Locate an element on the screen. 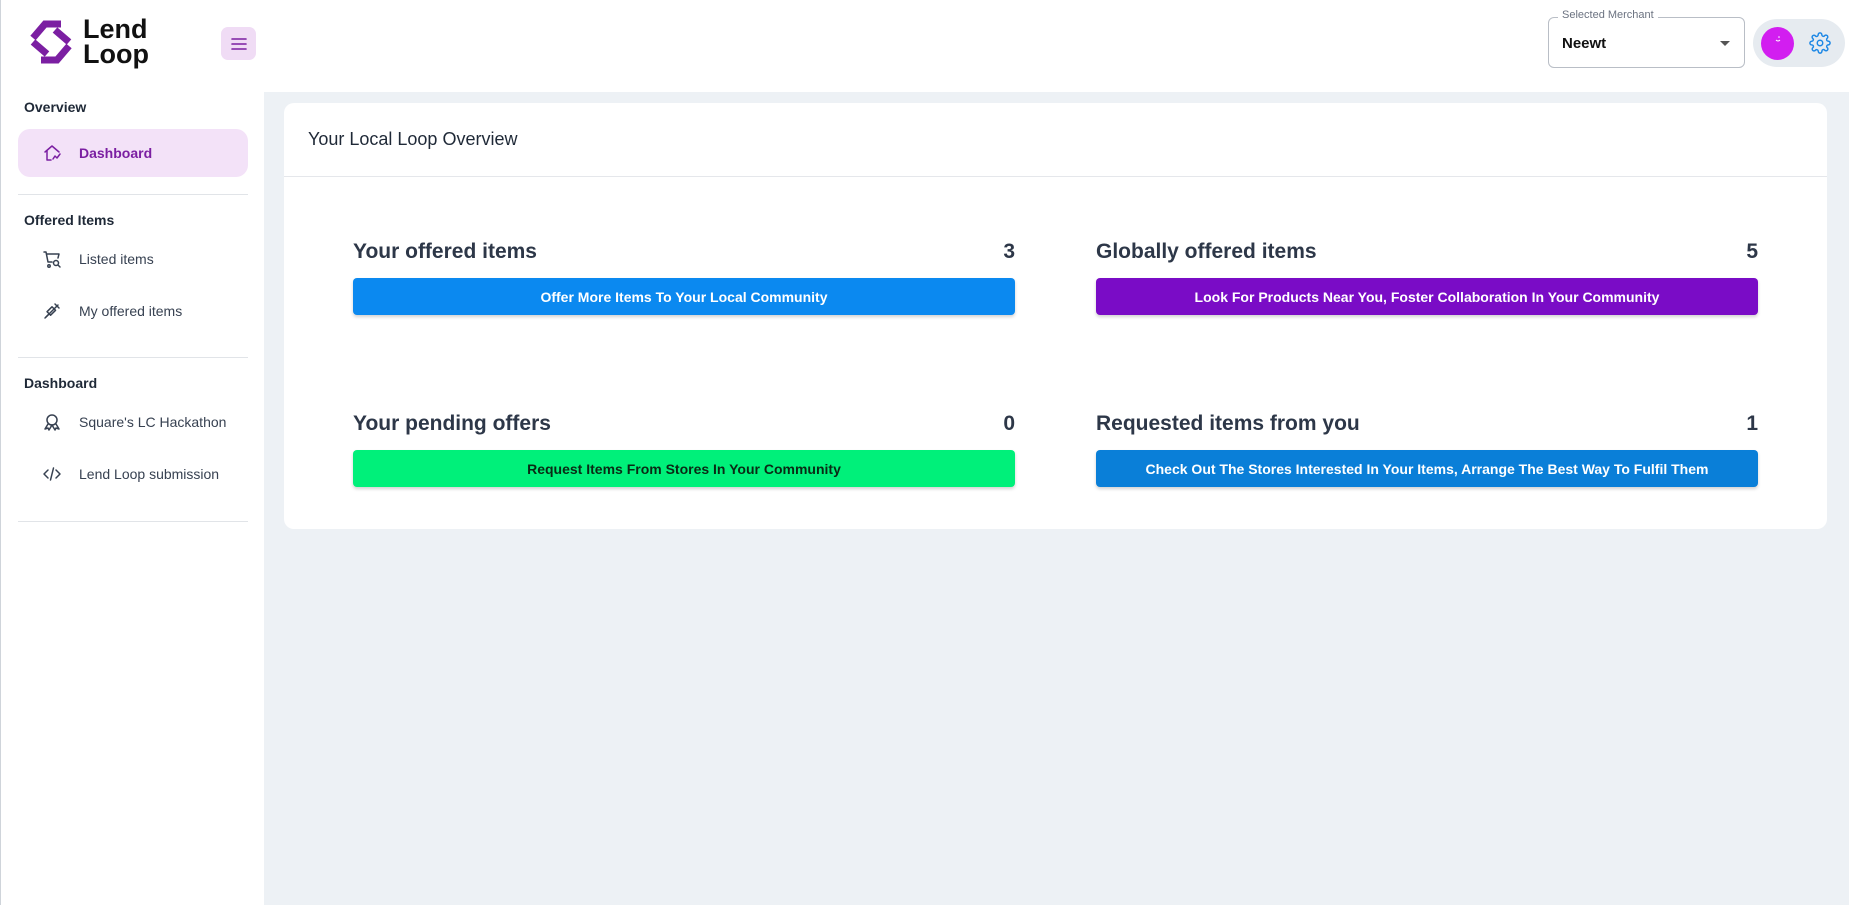 The image size is (1849, 905). section-title-overview: Overview is located at coordinates (55, 107).